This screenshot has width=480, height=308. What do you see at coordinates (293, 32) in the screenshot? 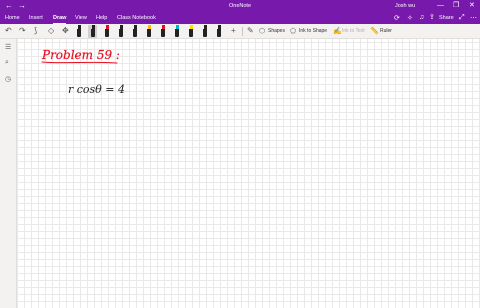
I see `ink-to-shape-icon: ⬠` at bounding box center [293, 32].